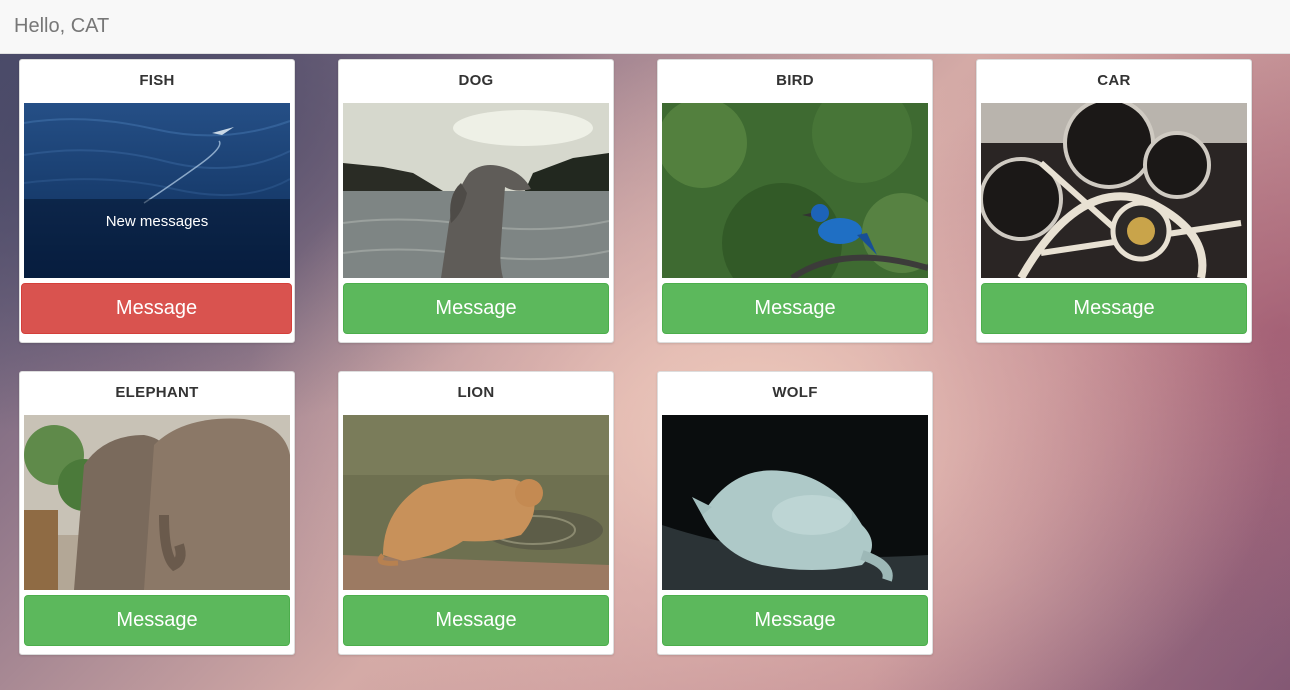 The image size is (1290, 690). I want to click on card-elephant: ELEPHANT Message, so click(157, 513).